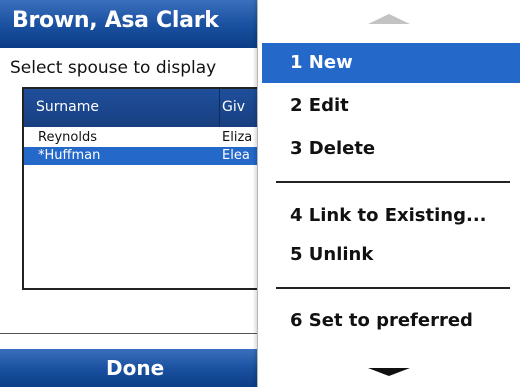 The height and width of the screenshot is (387, 520). Describe the element at coordinates (130, 333) in the screenshot. I see `divider` at that location.